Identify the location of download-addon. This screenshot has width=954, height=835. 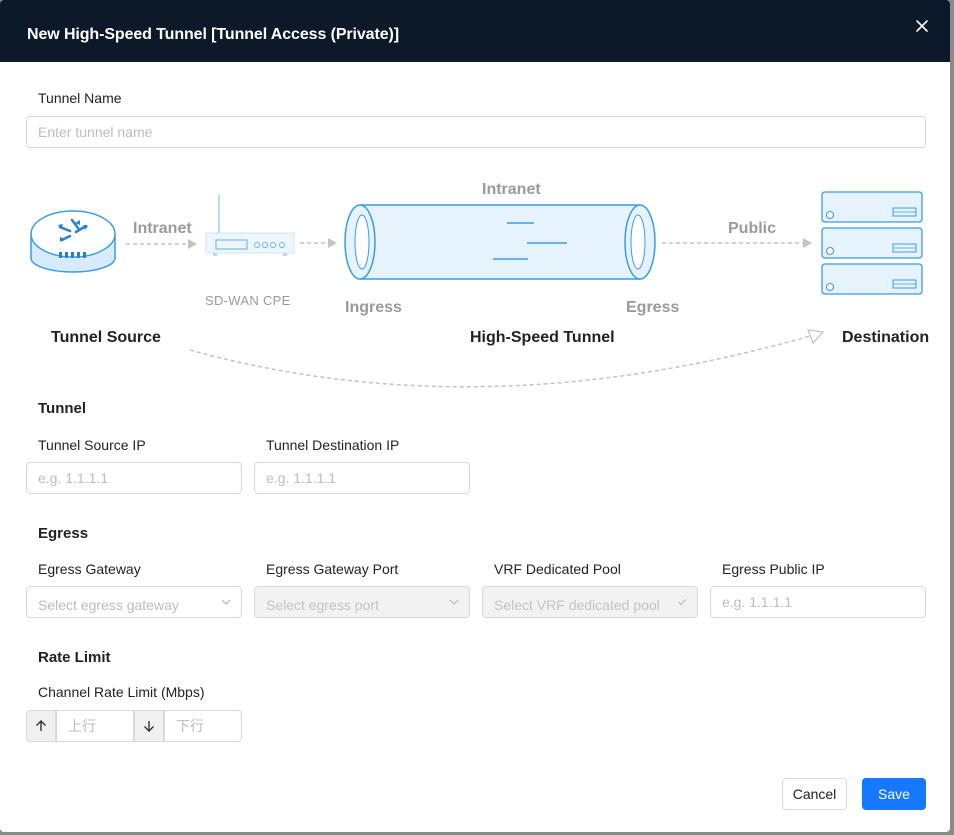
(149, 726).